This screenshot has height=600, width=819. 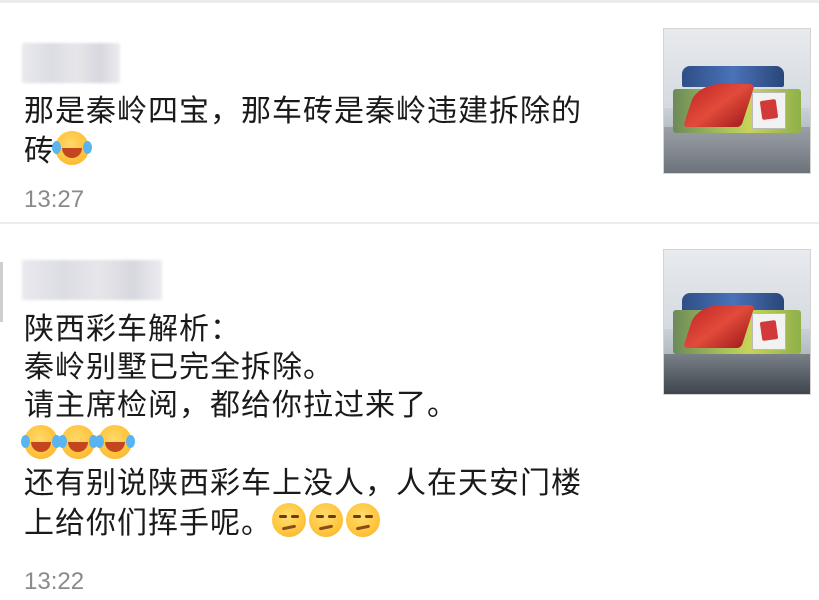 I want to click on message-line-text: 上给你们挥手呢。, so click(x=148, y=523).